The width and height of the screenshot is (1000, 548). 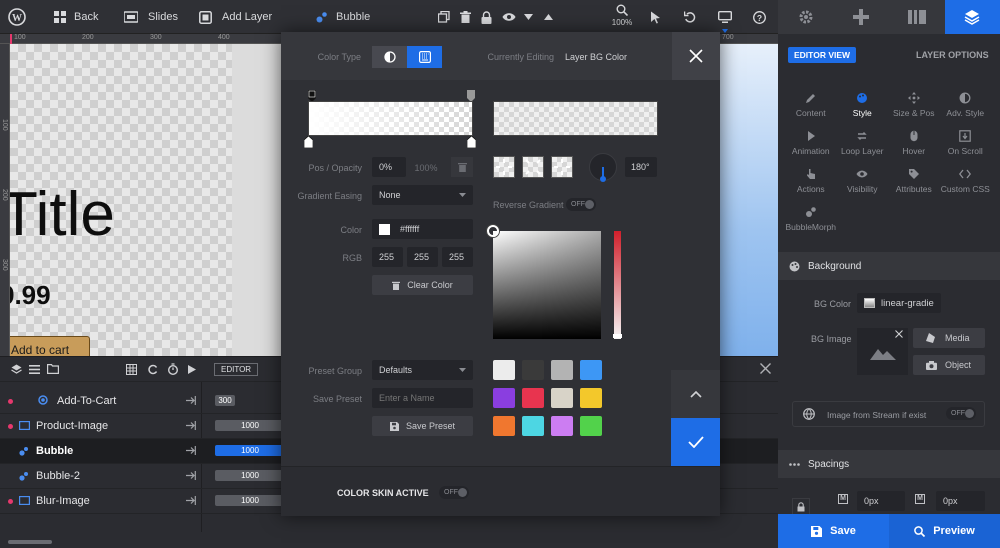 I want to click on editor-timeline-label: EDITOR, so click(x=236, y=369).